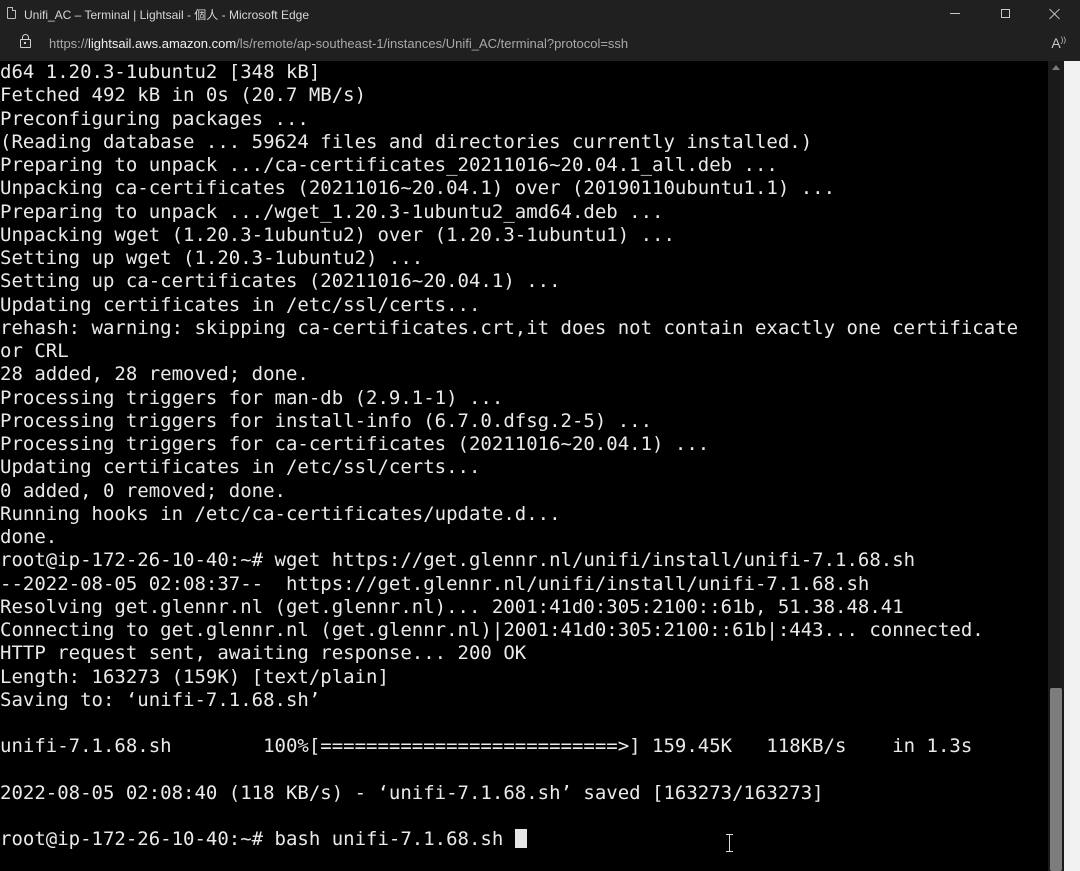  Describe the element at coordinates (1058, 43) in the screenshot. I see `read-aloud-icon: A))` at that location.